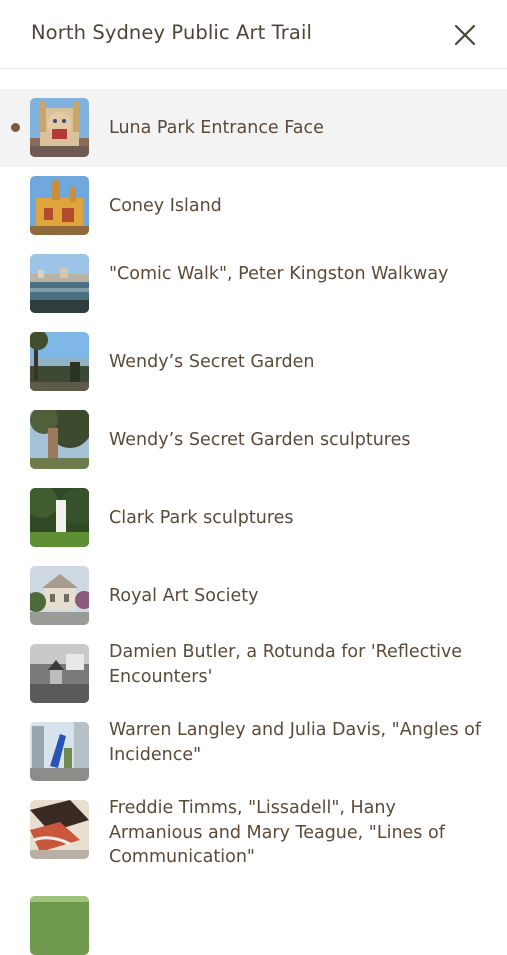 This screenshot has height=955, width=507. I want to click on list-item-comic-walk: "Comic Walk", Peter Kingston Walkway, so click(253, 284).